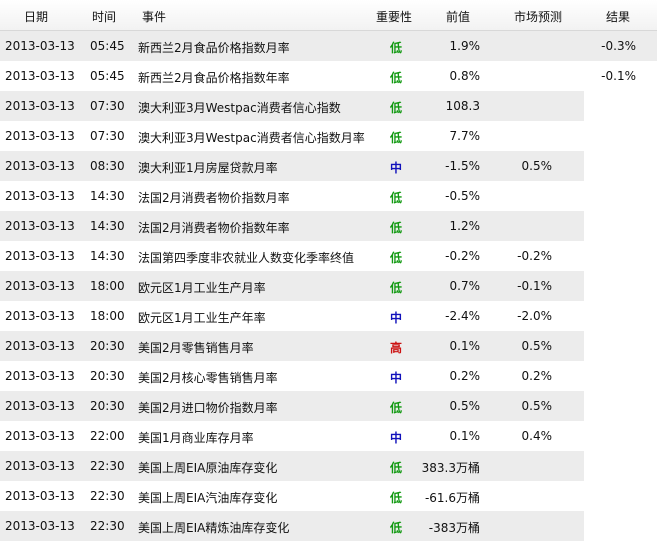 This screenshot has width=657, height=548. I want to click on table-row: 2013-03-13 14:30 法国2月消费者物价指数年率 低 1.2%, so click(328, 226).